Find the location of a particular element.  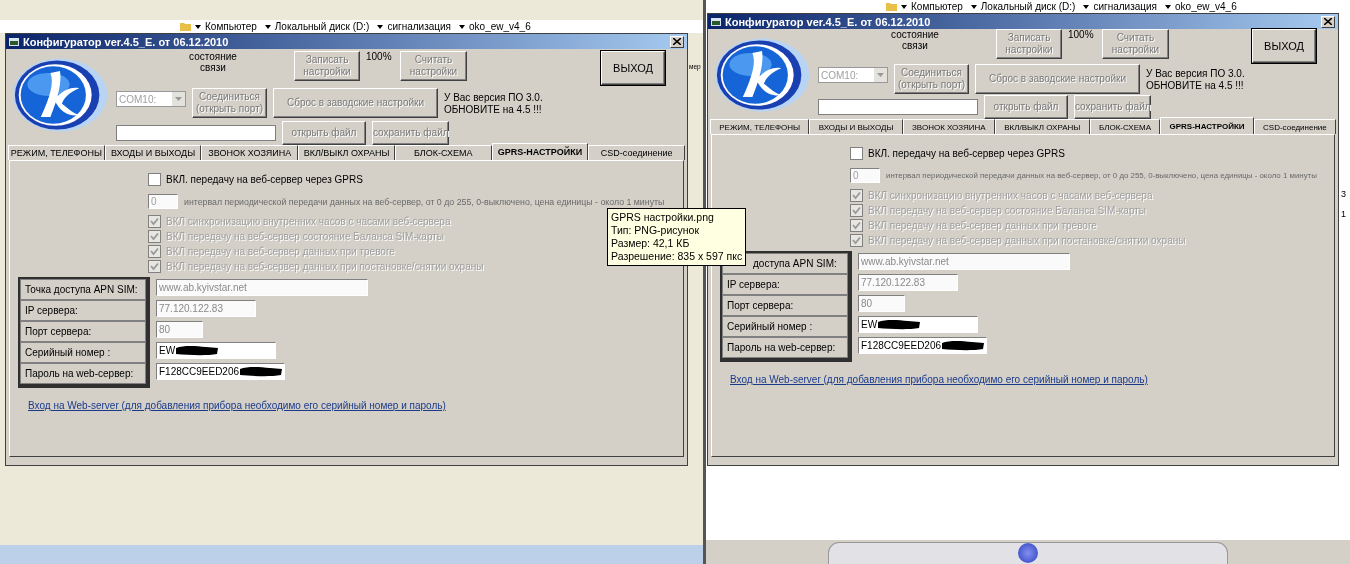

interval-label: интервал периодической передачи данных на веб-сервер, от 0 до 255, 0-выключено, цена единицы - около 1 минуты is located at coordinates (424, 201).